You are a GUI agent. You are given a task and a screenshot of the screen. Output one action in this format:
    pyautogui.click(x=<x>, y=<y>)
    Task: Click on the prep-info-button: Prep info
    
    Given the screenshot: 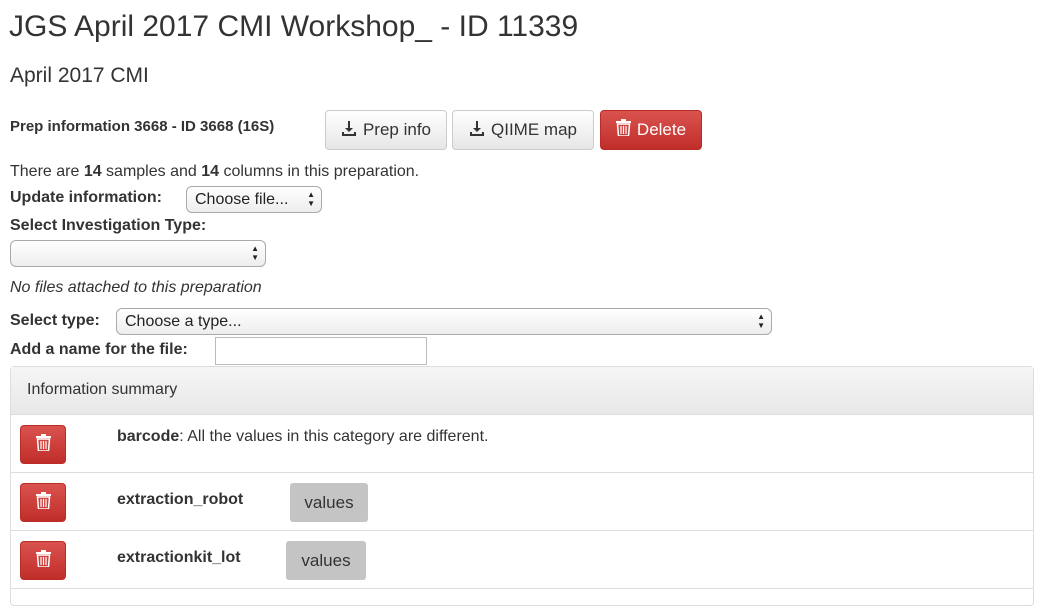 What is the action you would take?
    pyautogui.click(x=386, y=130)
    